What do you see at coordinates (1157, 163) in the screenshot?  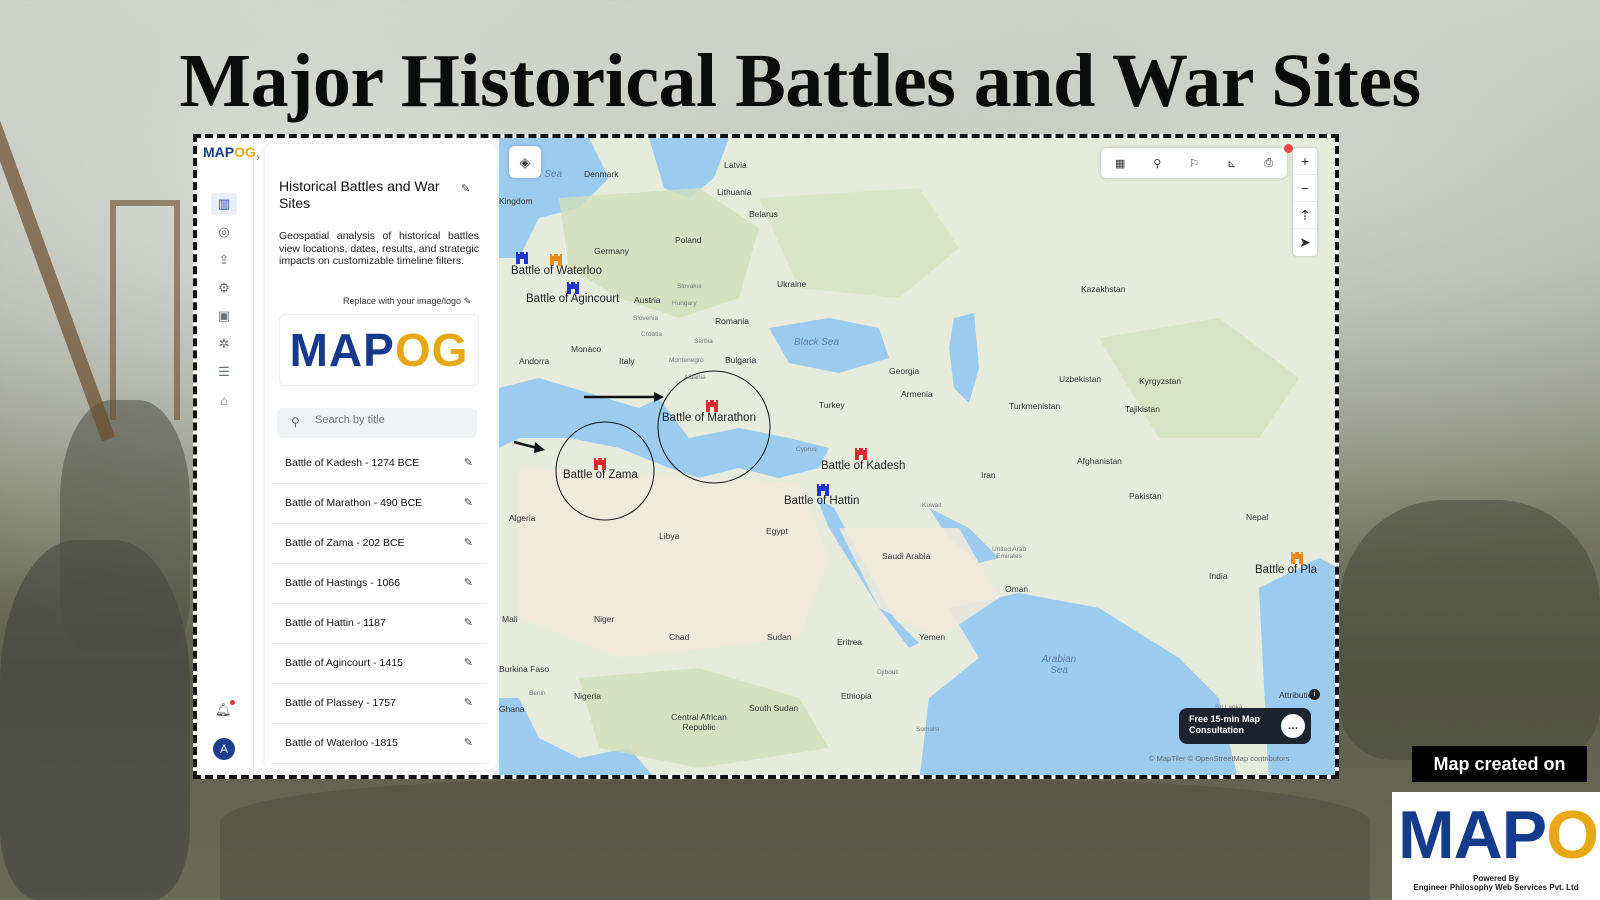 I see `search-icon: ⚲` at bounding box center [1157, 163].